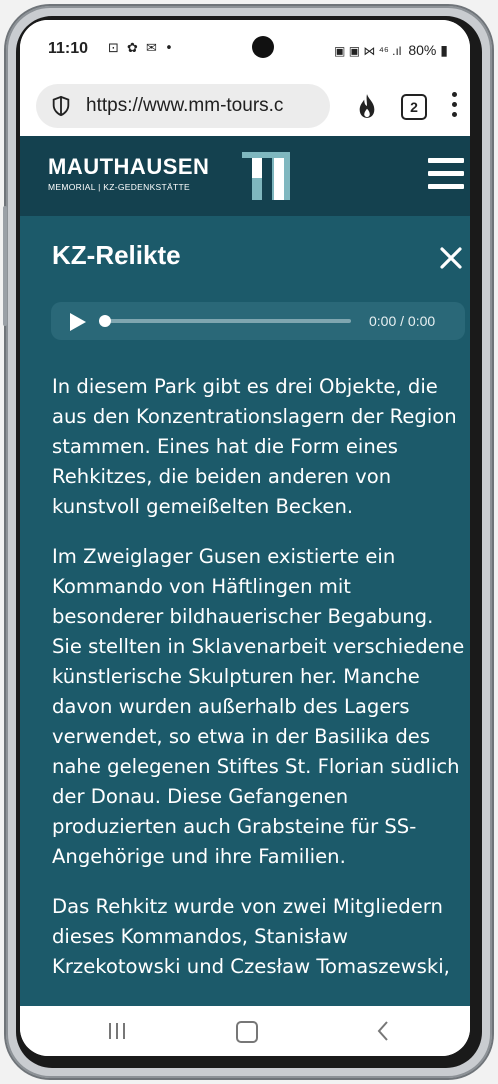  I want to click on home-icon, so click(247, 1032).